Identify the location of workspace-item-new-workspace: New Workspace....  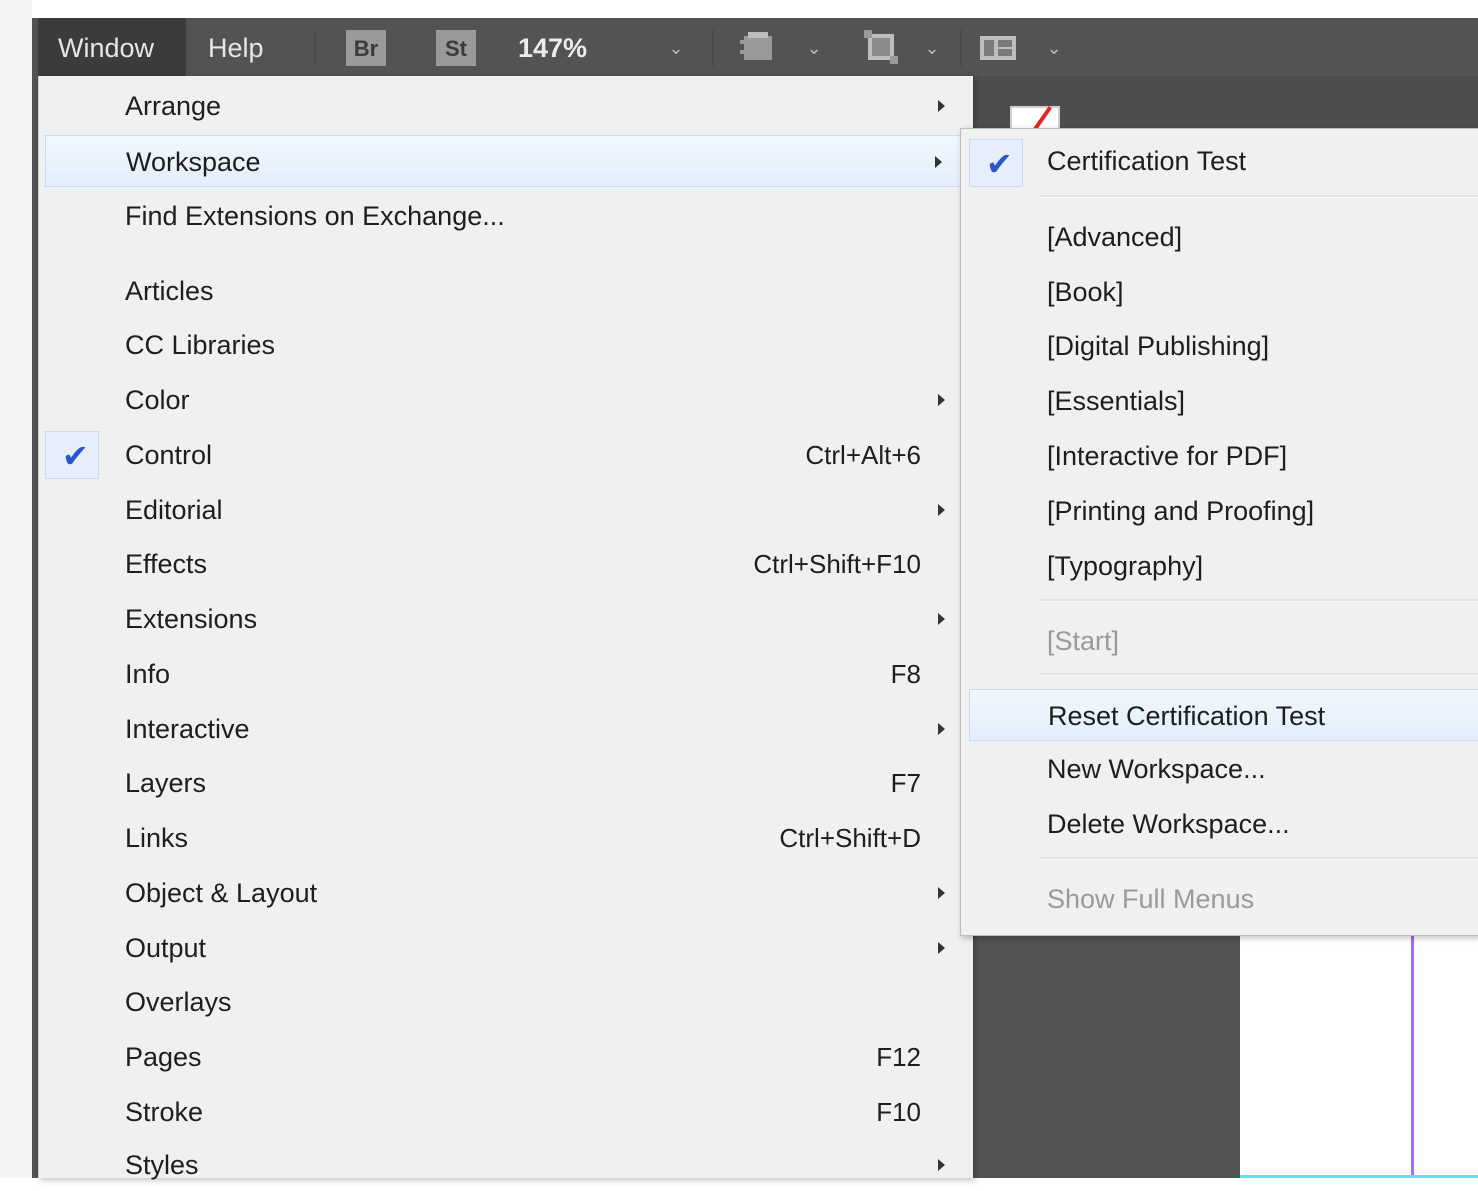
(1219, 769).